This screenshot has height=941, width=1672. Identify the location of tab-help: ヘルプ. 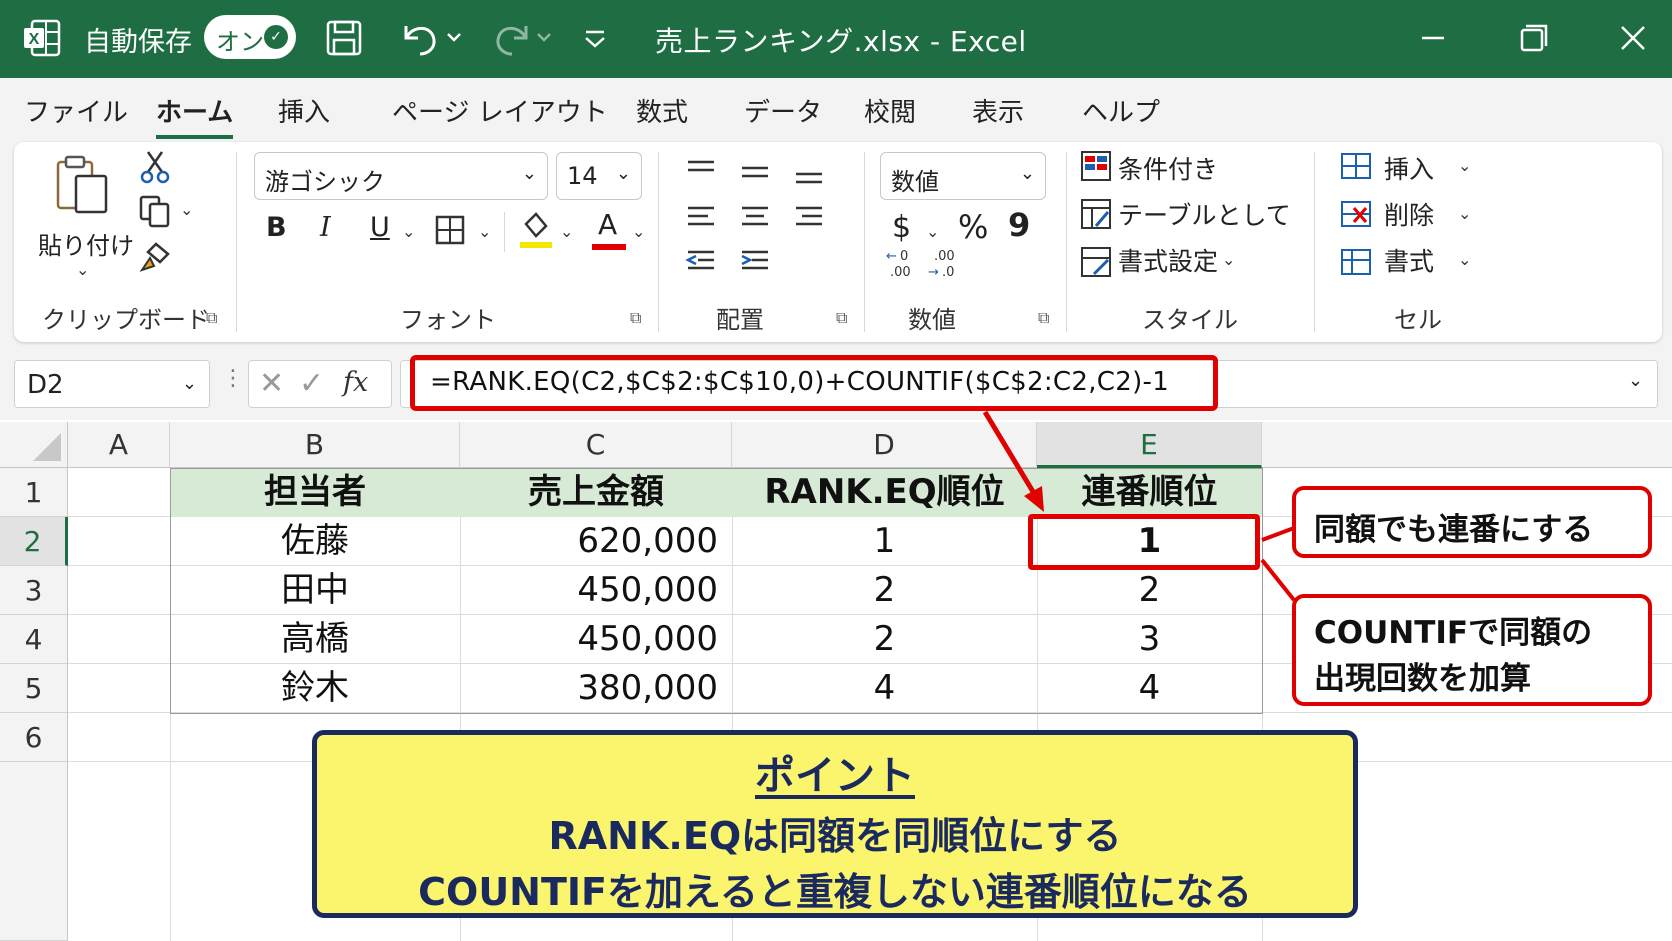
(1121, 110).